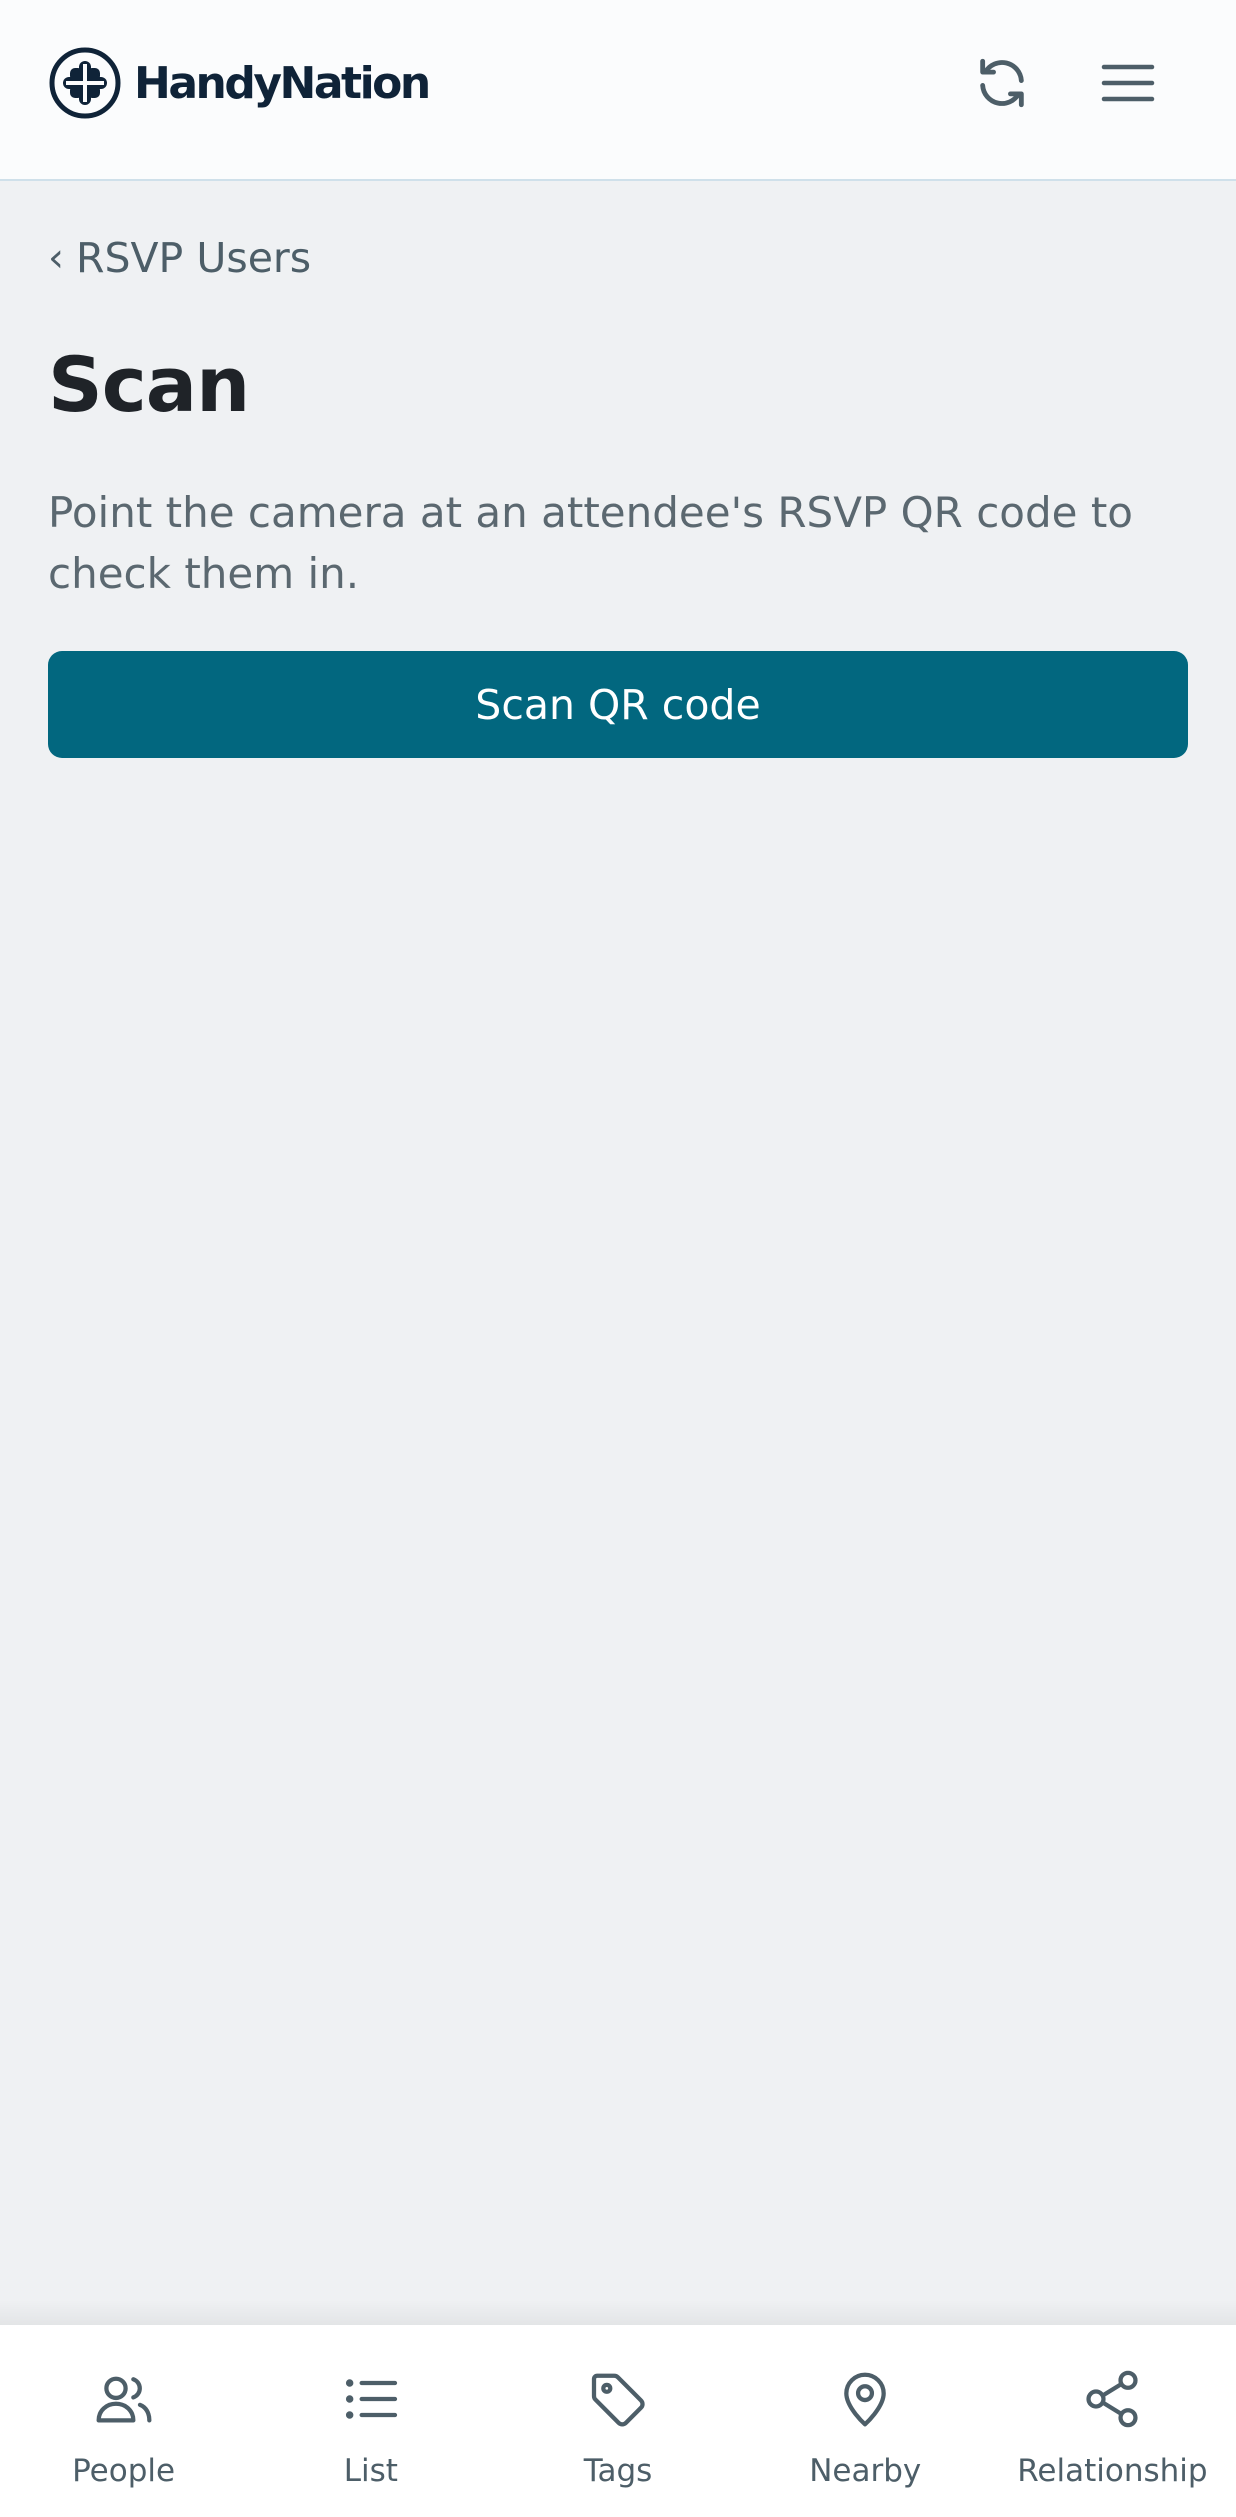 The width and height of the screenshot is (1236, 2517). Describe the element at coordinates (124, 2399) in the screenshot. I see `people-icon` at that location.